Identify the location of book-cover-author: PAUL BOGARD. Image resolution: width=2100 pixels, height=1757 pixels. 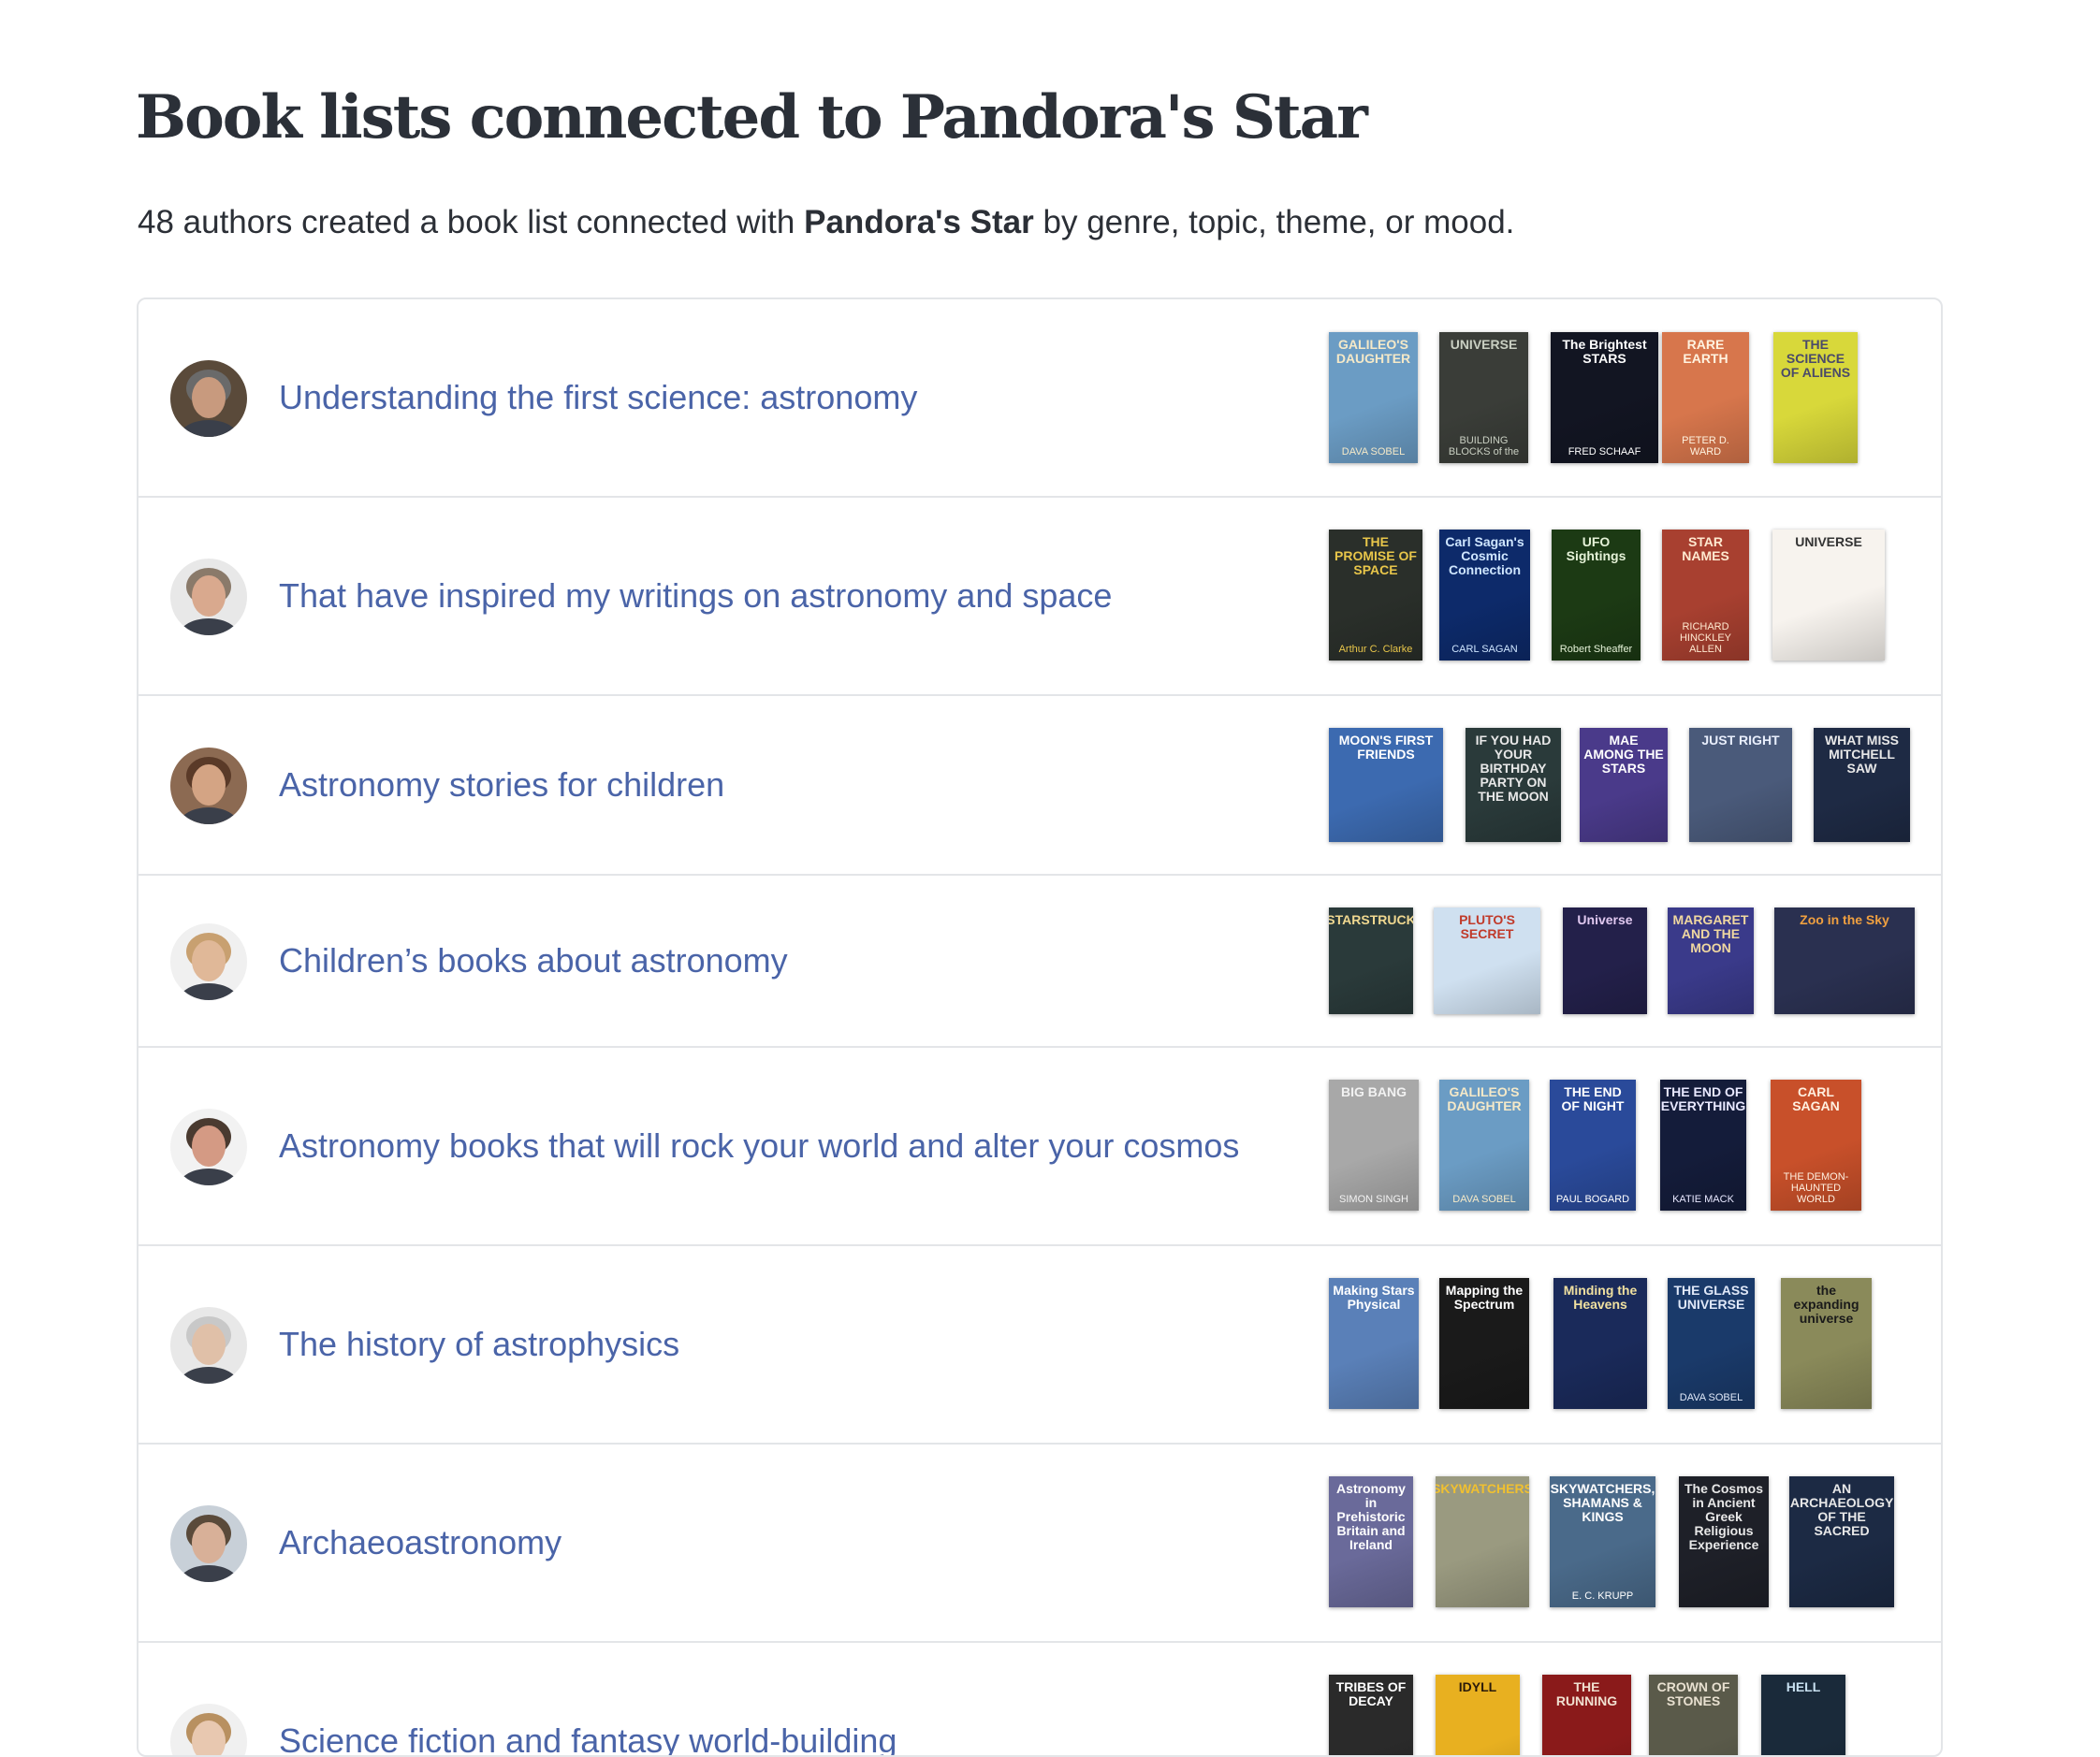
(1592, 1199).